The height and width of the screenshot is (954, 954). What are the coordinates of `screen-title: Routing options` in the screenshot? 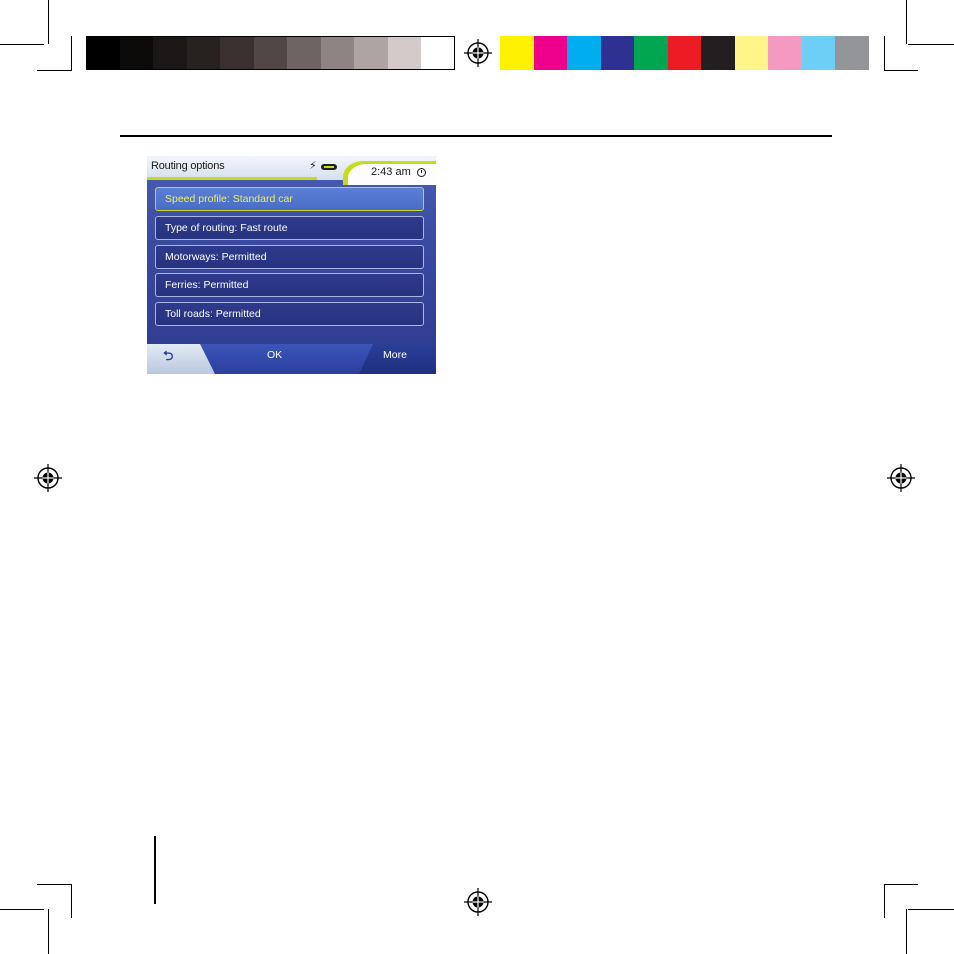 It's located at (188, 166).